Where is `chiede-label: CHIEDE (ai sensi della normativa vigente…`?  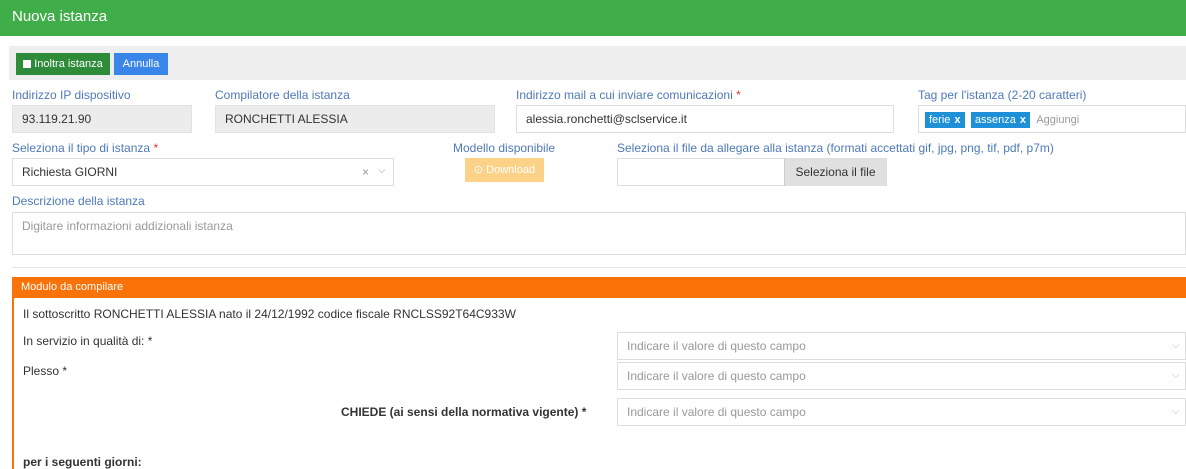
chiede-label: CHIEDE (ai sensi della normativa vigente… is located at coordinates (464, 412).